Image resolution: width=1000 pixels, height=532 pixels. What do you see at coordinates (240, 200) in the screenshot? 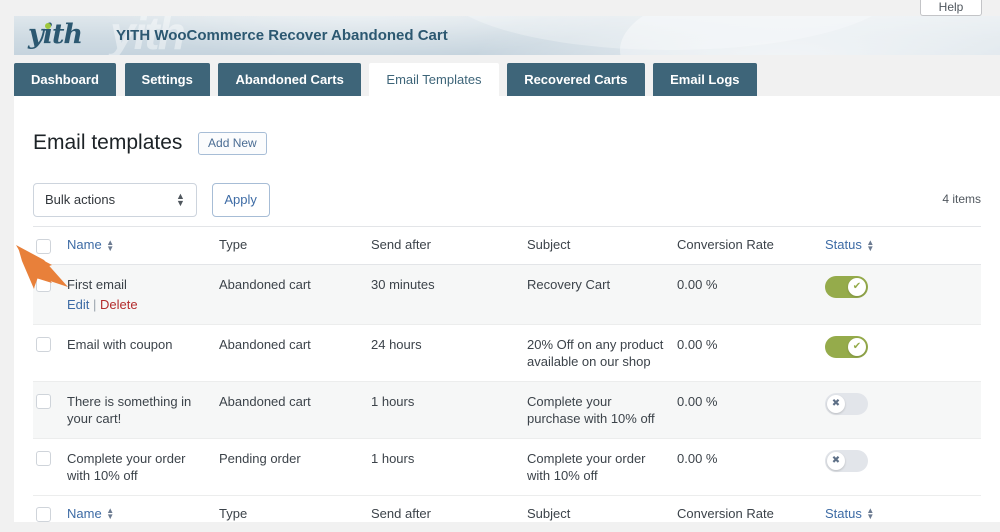
I see `apply-button: Apply` at bounding box center [240, 200].